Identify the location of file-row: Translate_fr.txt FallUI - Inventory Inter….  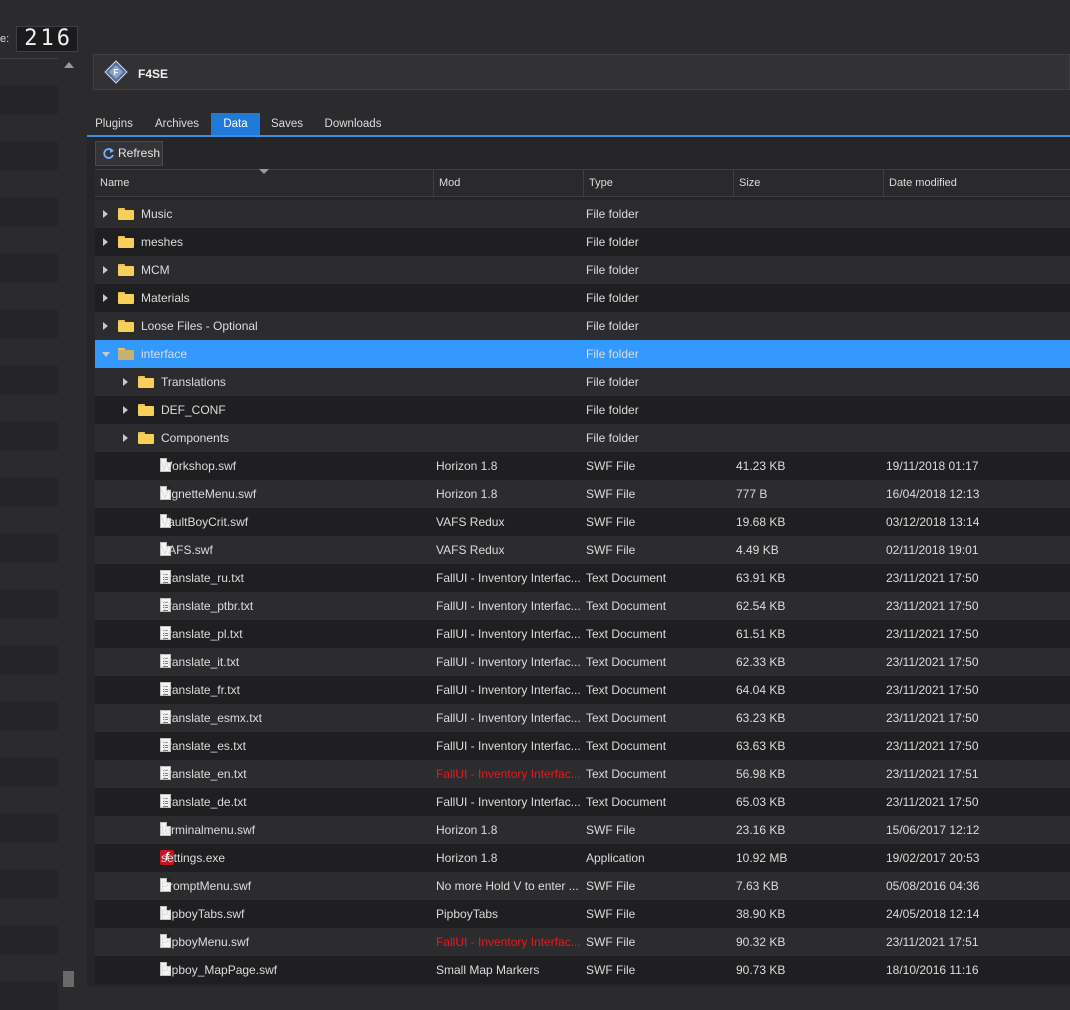
(582, 690).